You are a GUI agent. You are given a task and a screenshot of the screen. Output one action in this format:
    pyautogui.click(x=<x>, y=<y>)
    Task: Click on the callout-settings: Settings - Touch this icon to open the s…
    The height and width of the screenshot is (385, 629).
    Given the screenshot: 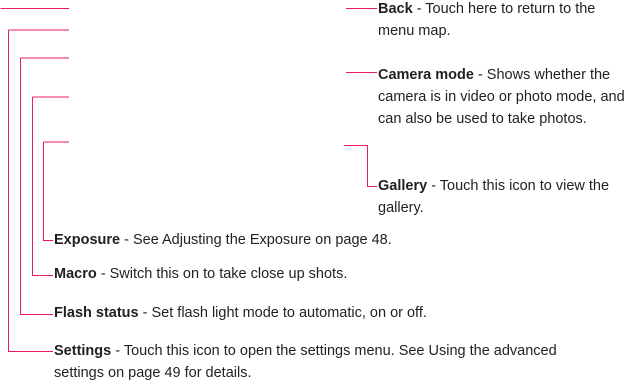 What is the action you would take?
    pyautogui.click(x=324, y=362)
    